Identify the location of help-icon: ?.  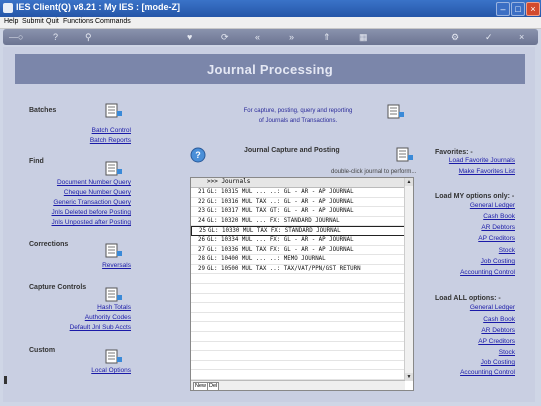
(55, 37).